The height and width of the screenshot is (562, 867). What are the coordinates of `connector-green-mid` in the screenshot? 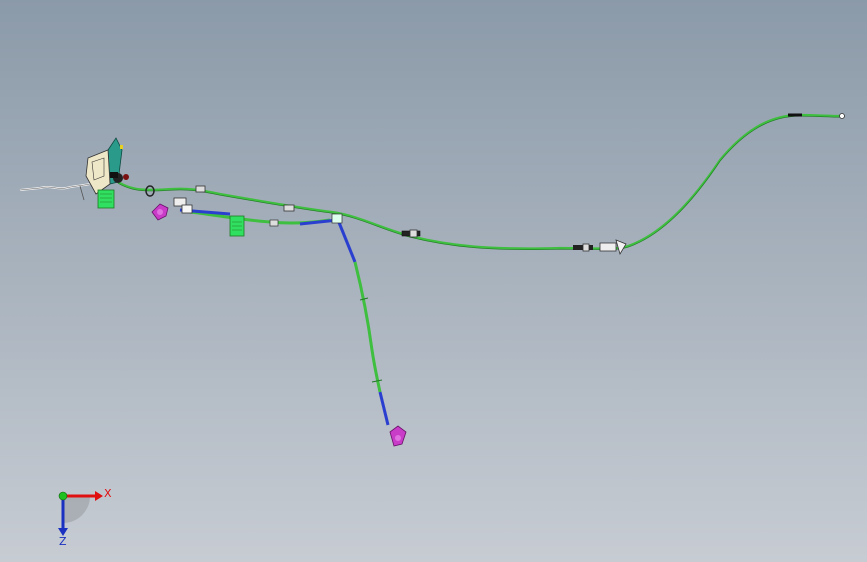 It's located at (237, 226).